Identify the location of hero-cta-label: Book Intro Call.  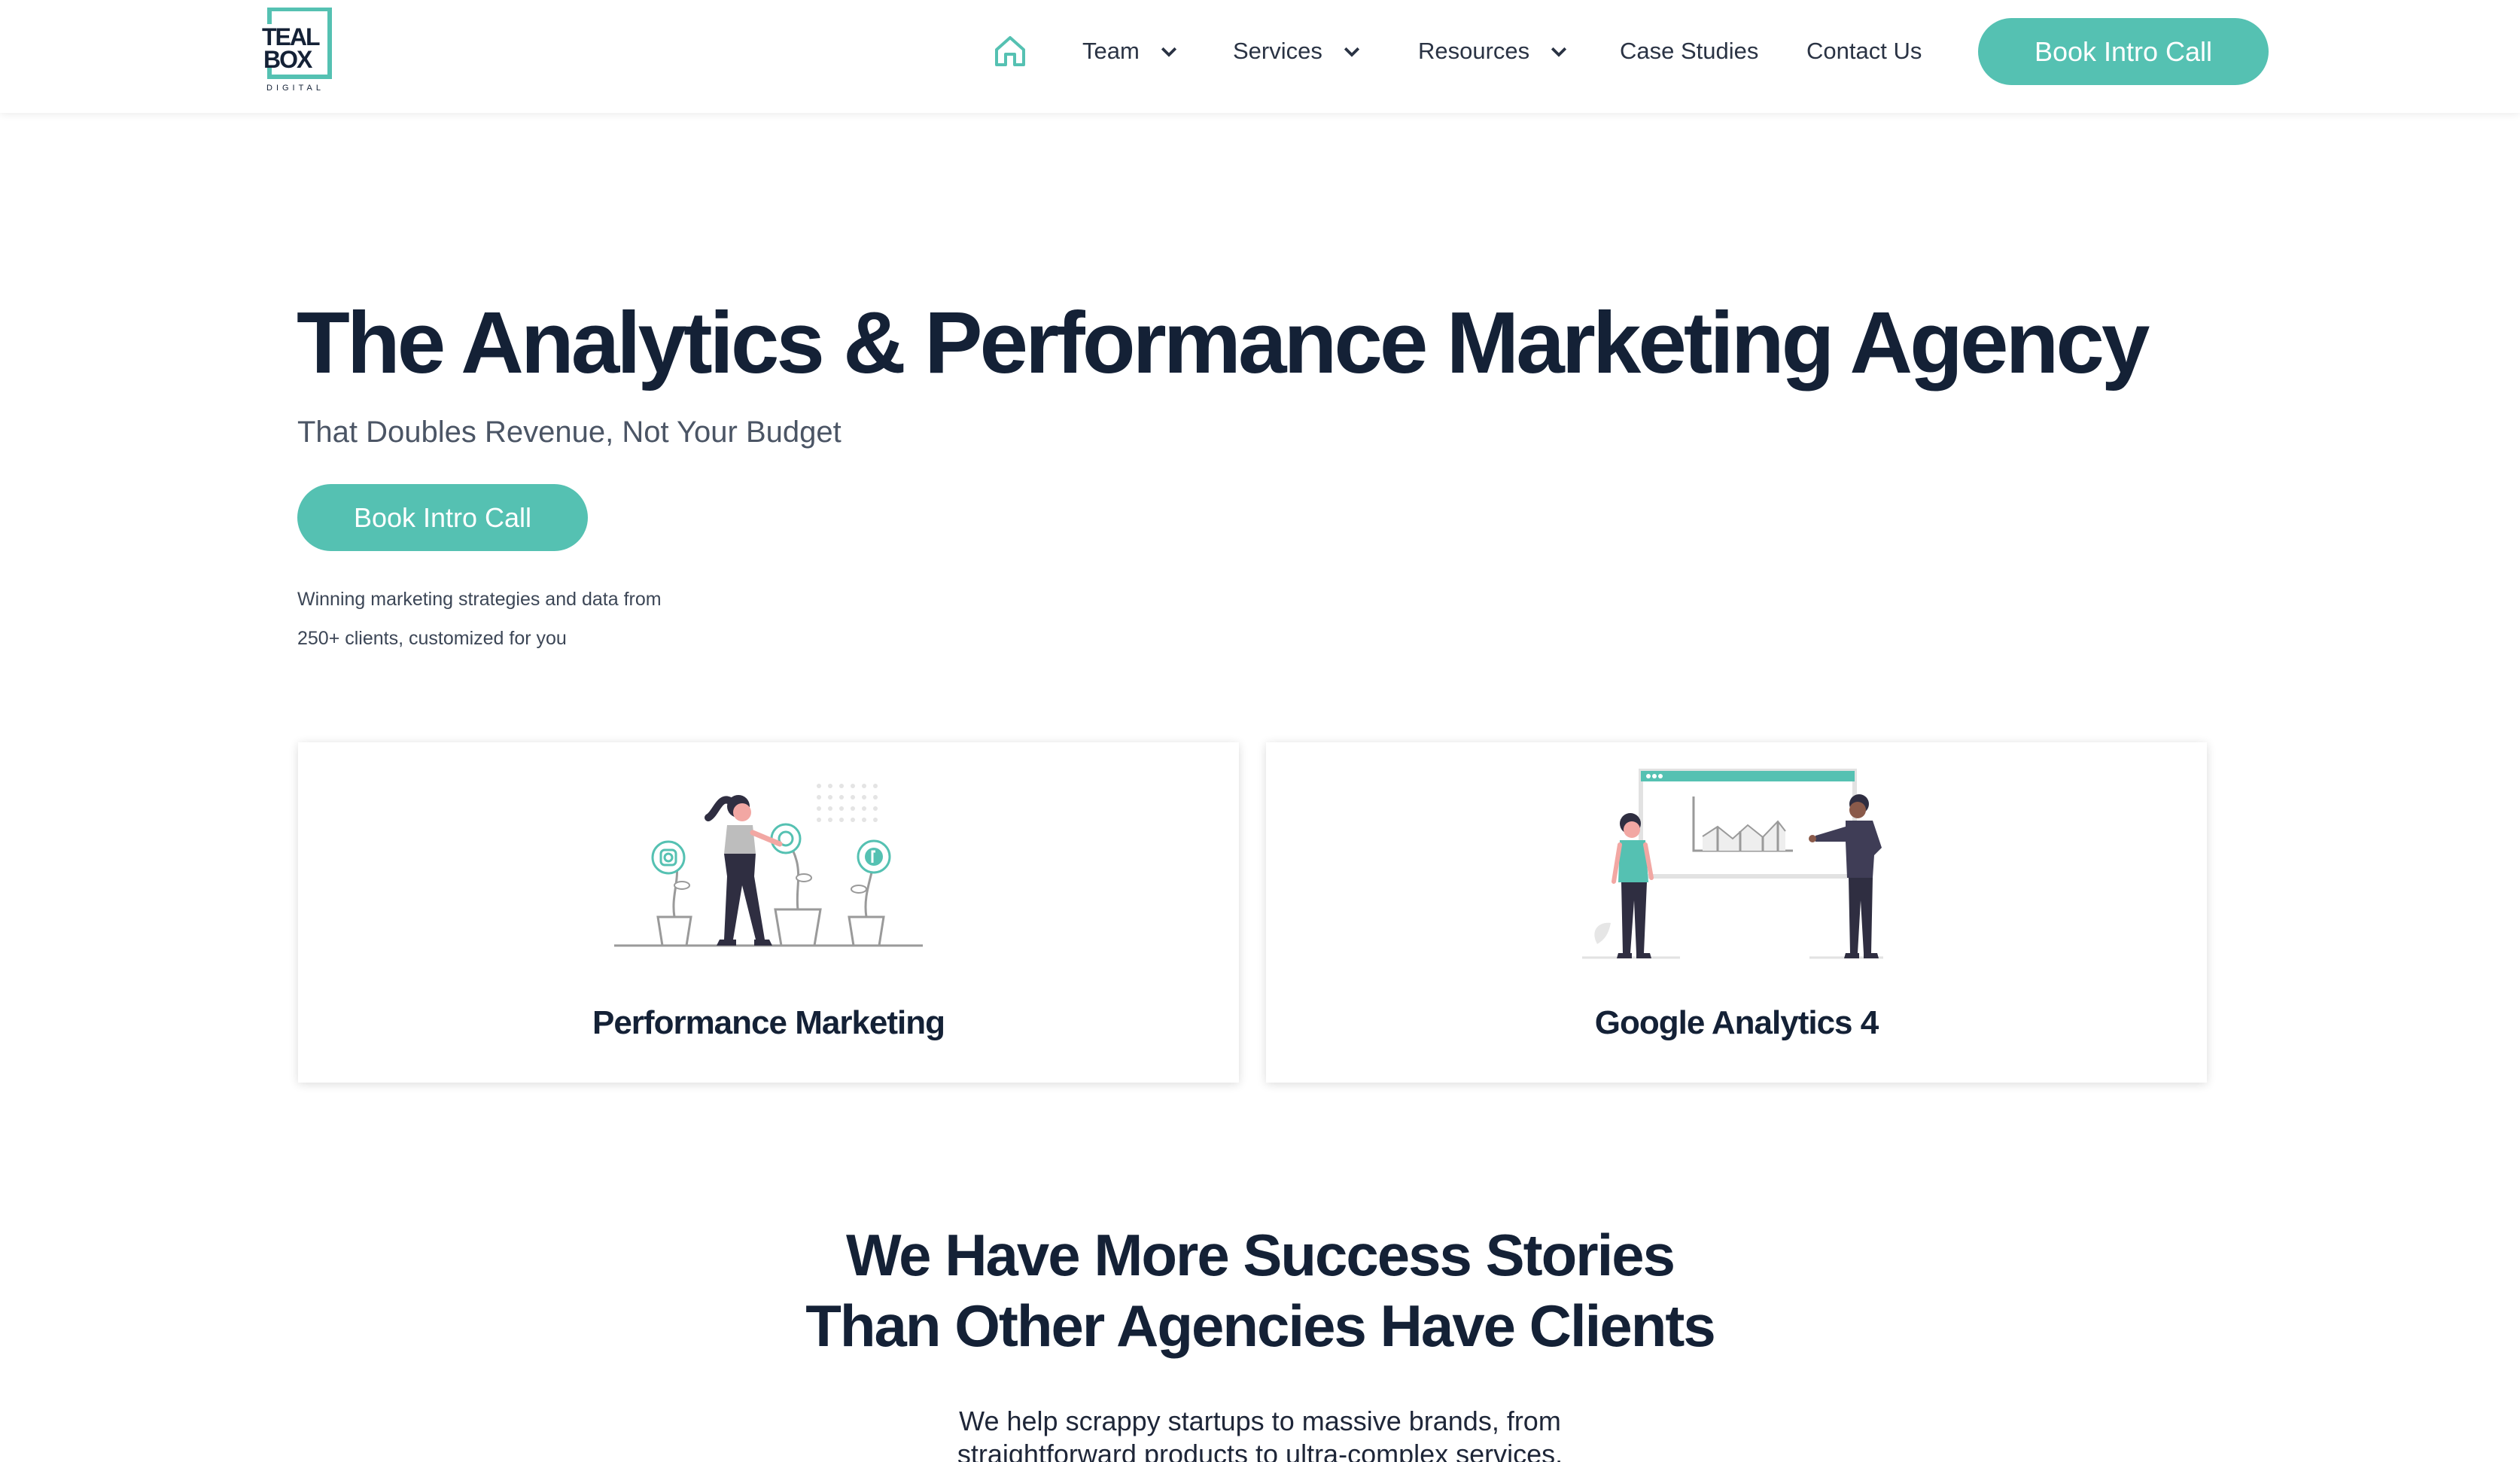
(442, 517).